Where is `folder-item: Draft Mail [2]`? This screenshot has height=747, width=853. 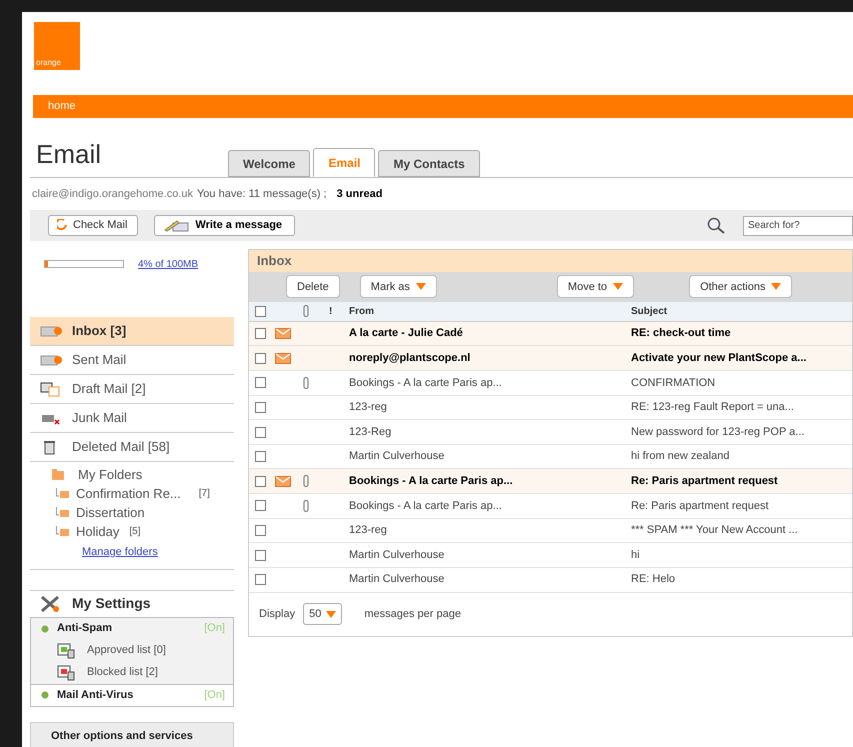 folder-item: Draft Mail [2] is located at coordinates (132, 389).